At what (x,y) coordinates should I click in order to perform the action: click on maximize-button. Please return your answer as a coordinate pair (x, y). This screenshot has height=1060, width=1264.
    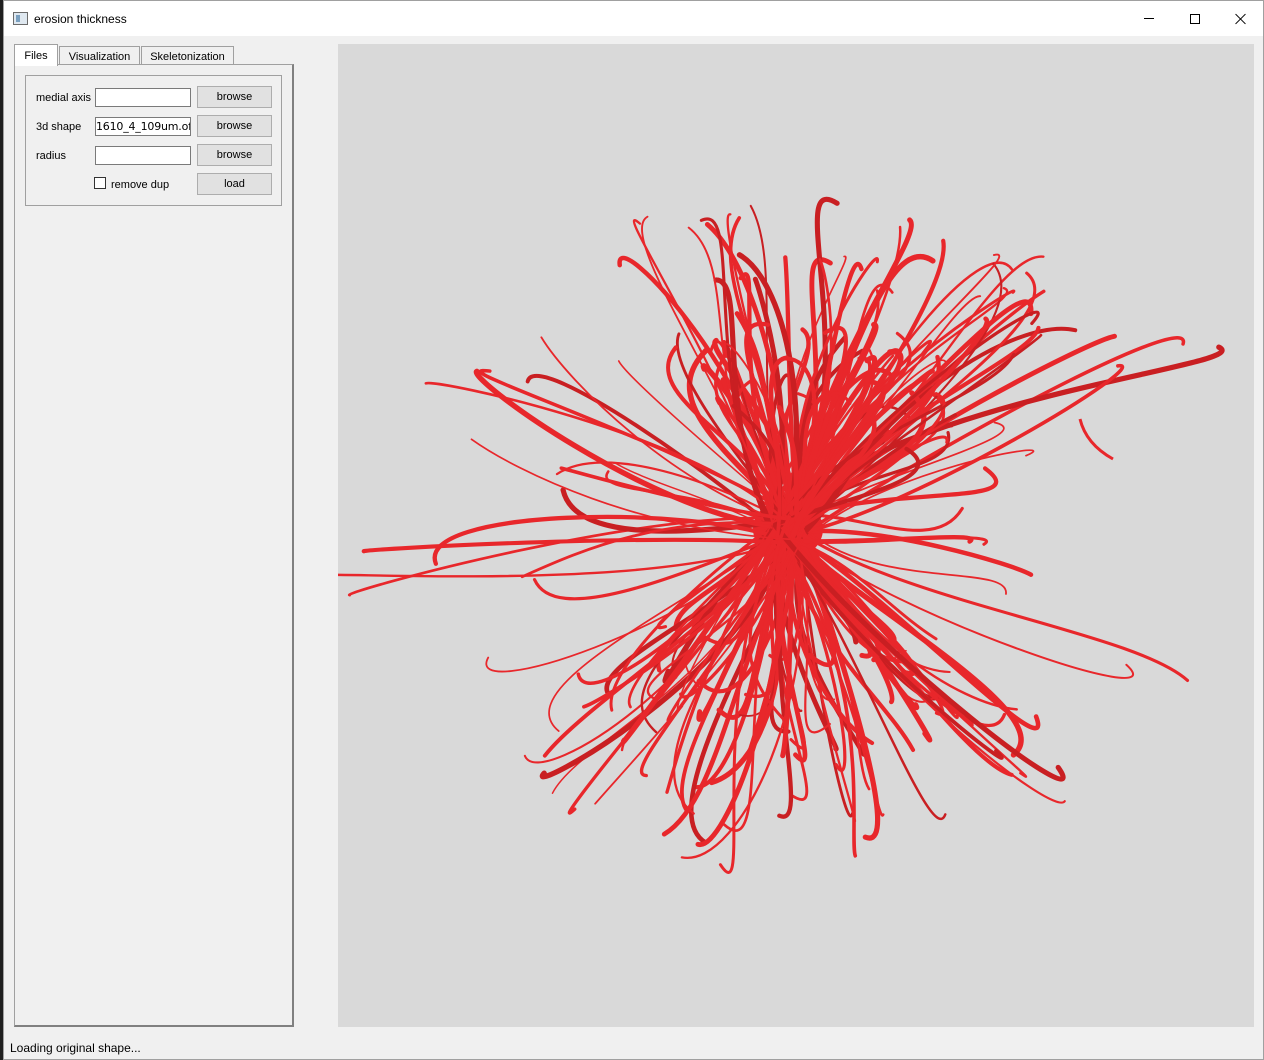
    Looking at the image, I should click on (1195, 18).